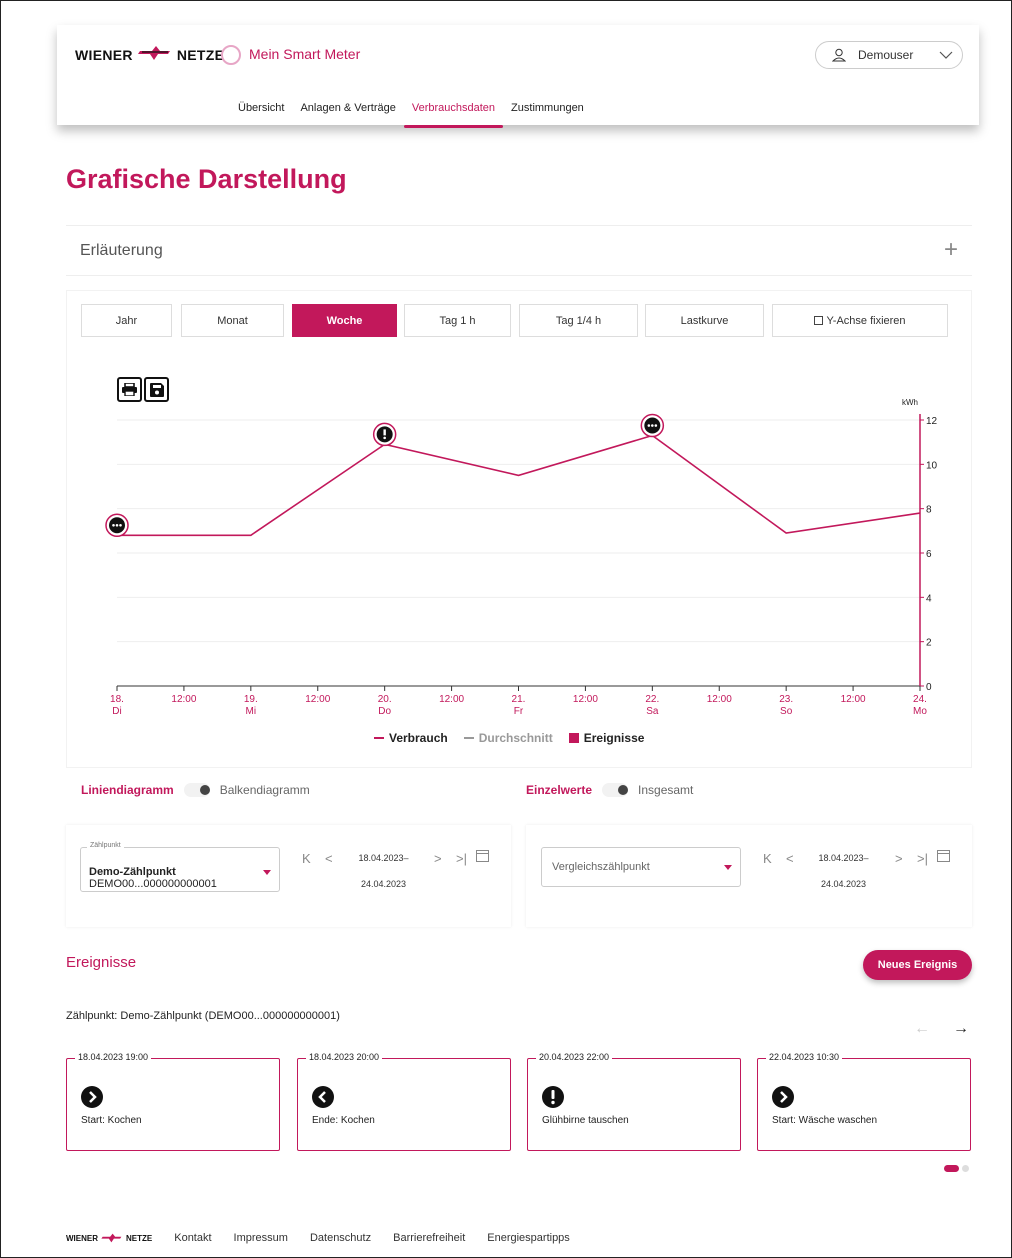 Image resolution: width=1012 pixels, height=1258 pixels. What do you see at coordinates (105, 845) in the screenshot?
I see `zaehlpunkt-select-label: Zählpunkt` at bounding box center [105, 845].